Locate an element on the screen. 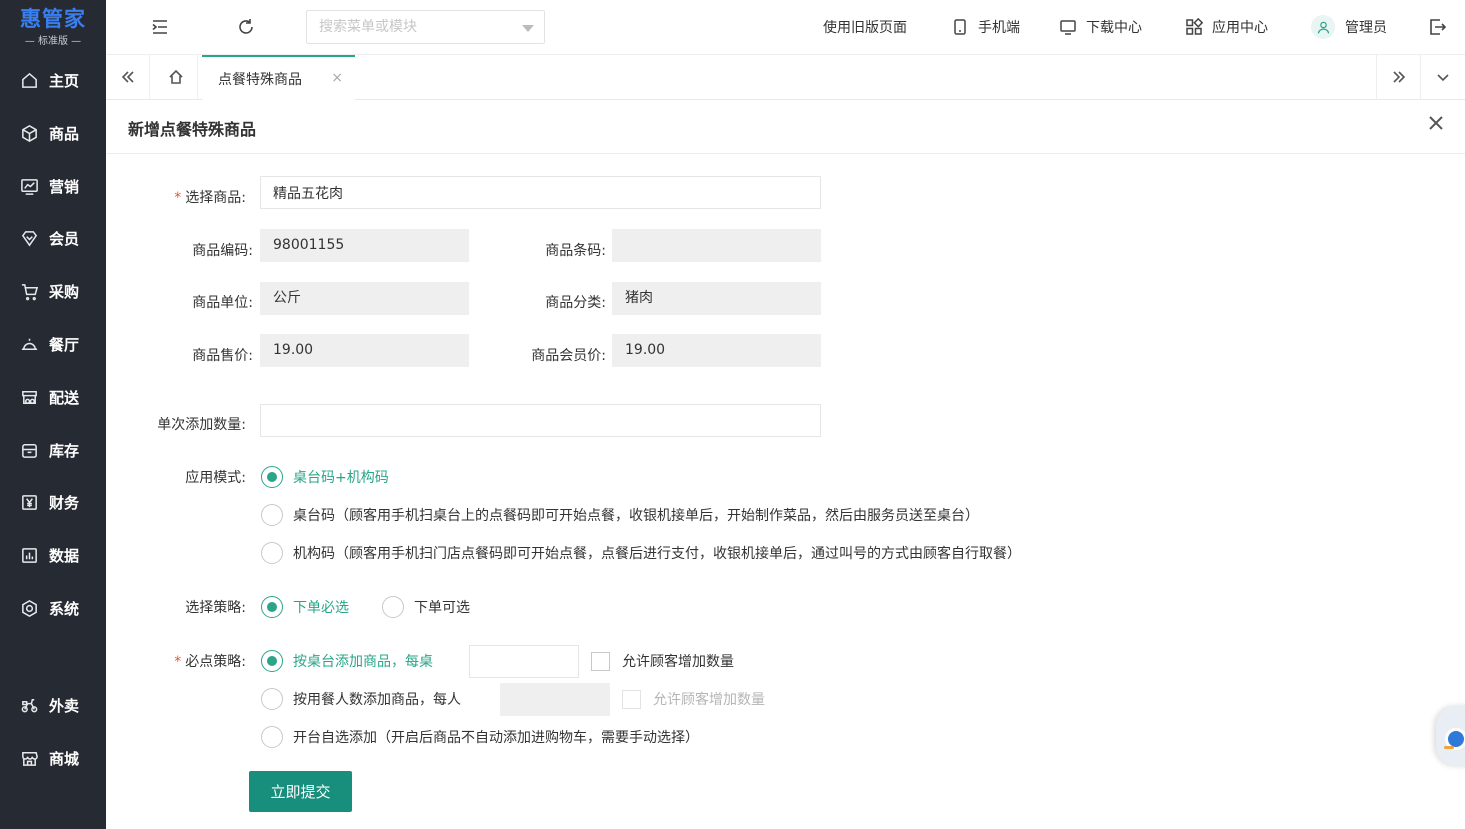  sidebar-item-finance: 财务 is located at coordinates (53, 502).